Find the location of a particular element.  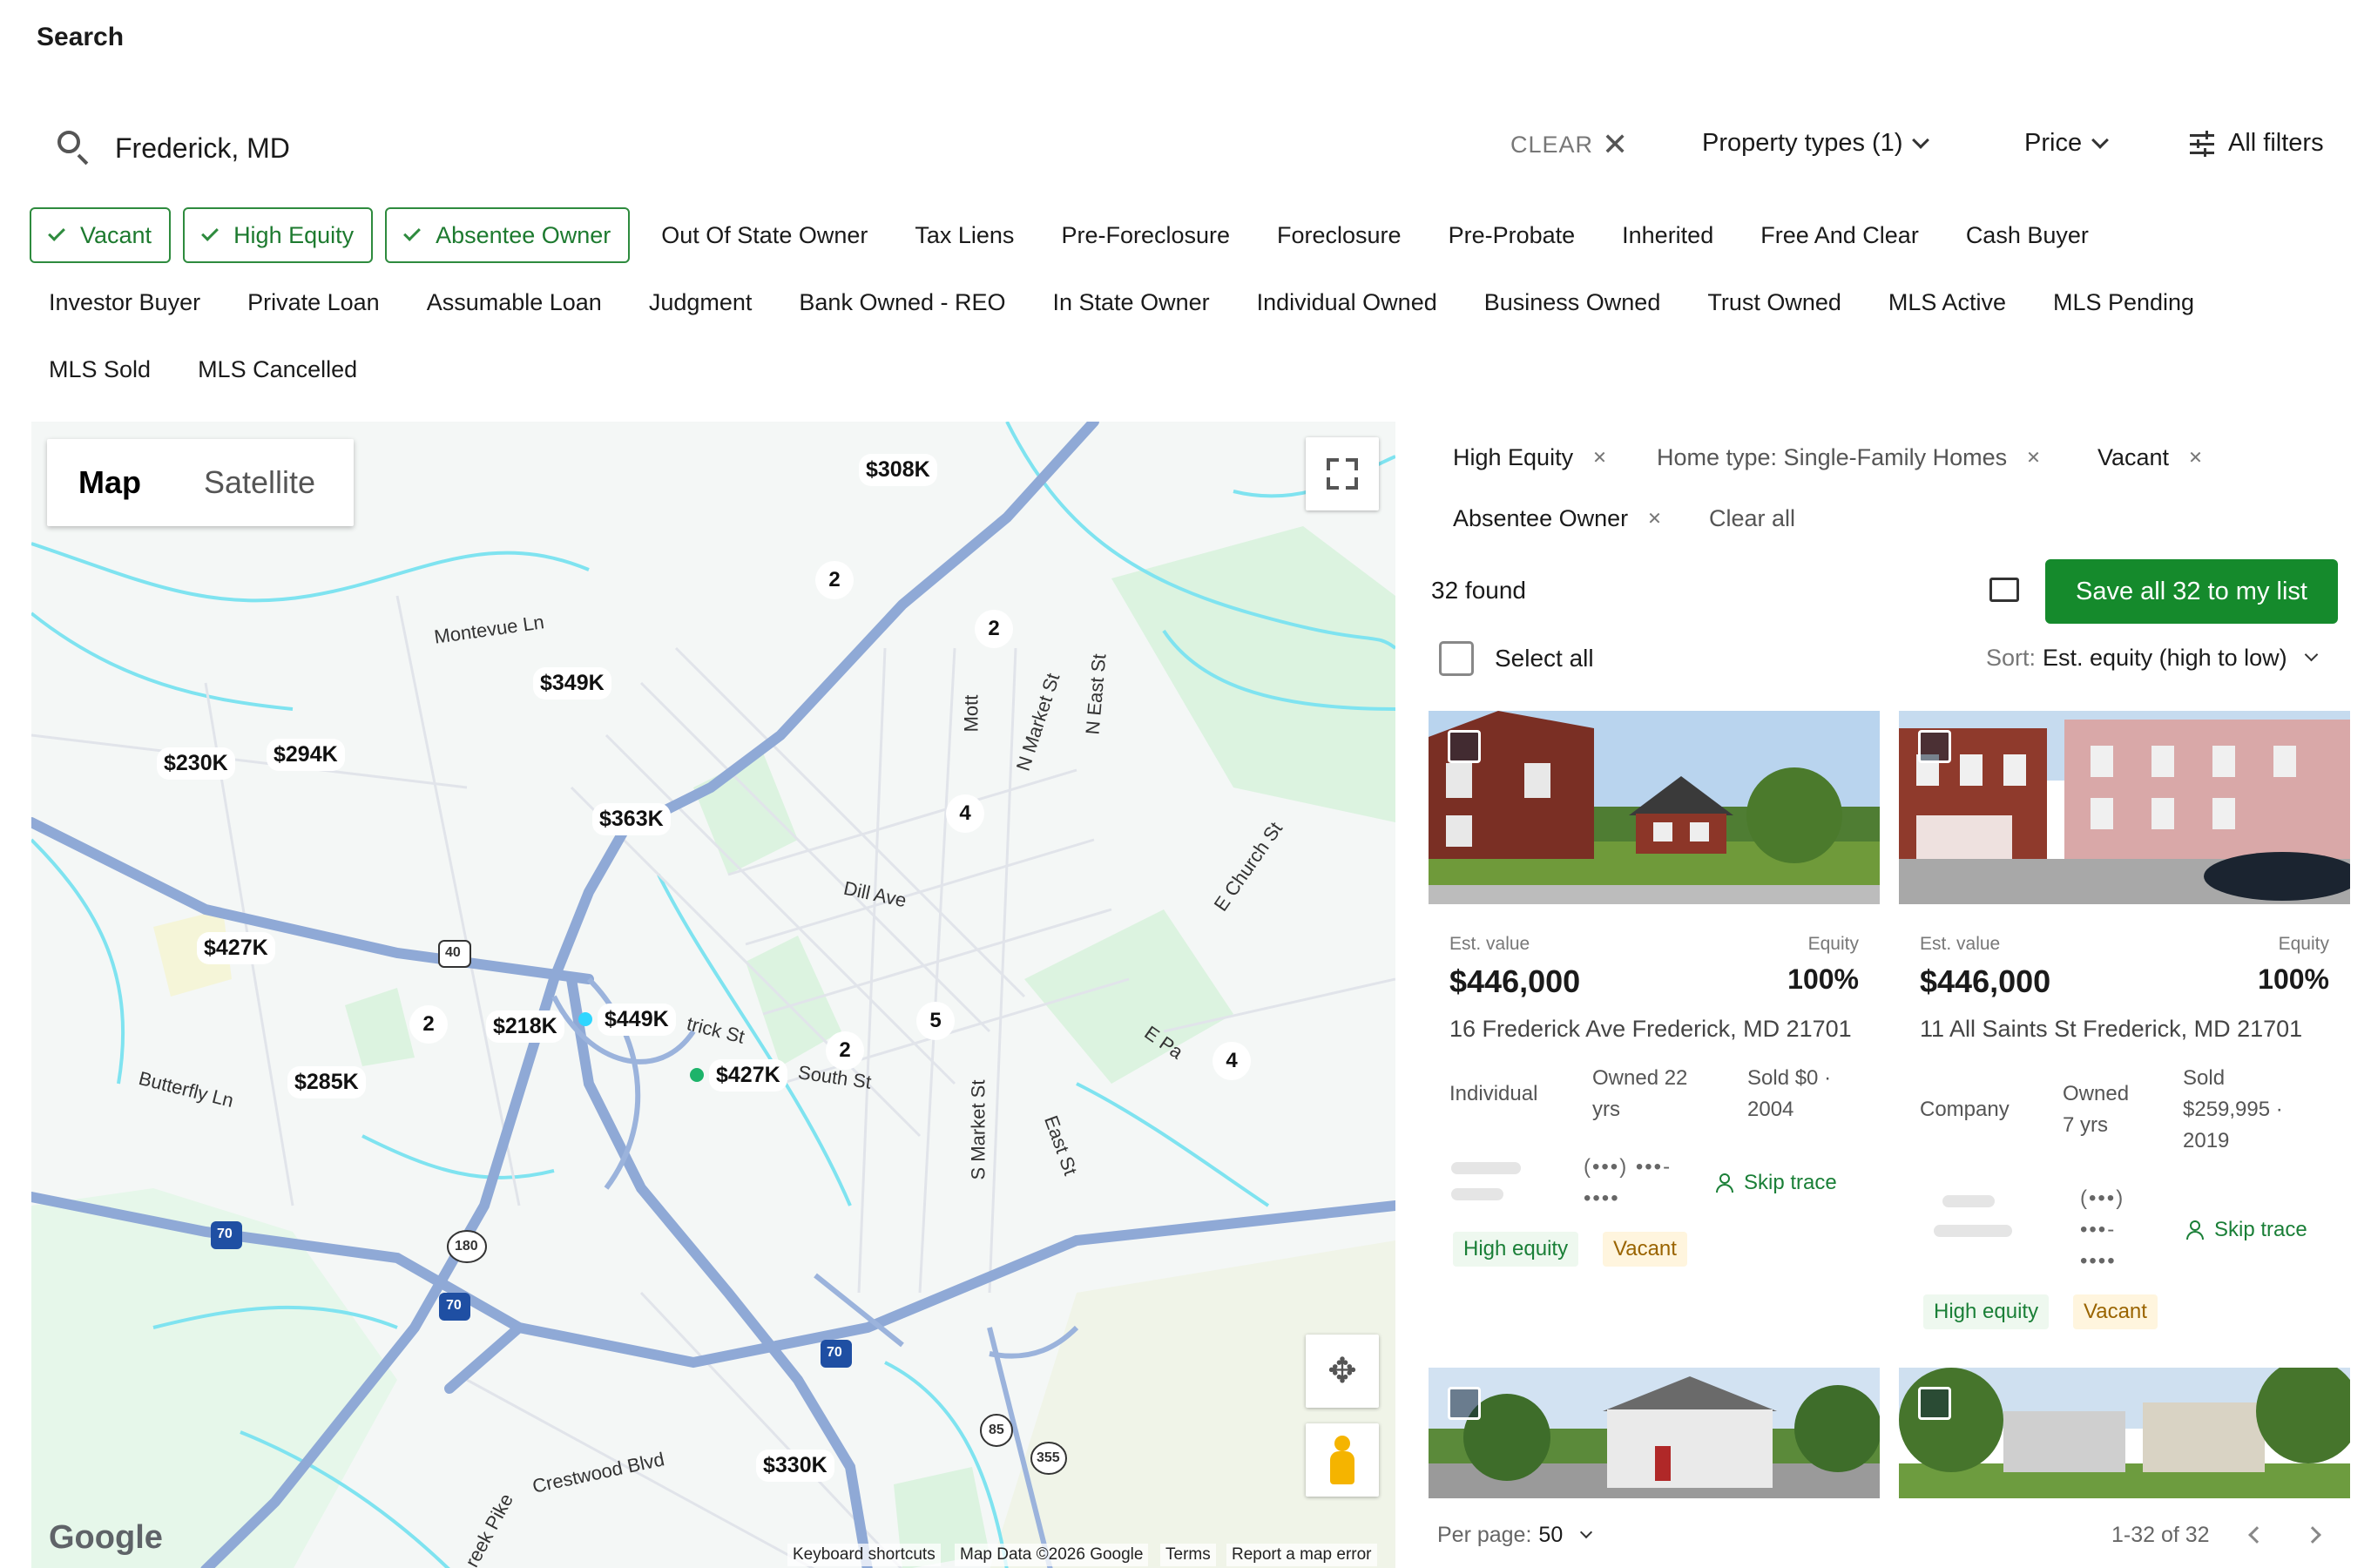

fullscreen-button is located at coordinates (1342, 474).